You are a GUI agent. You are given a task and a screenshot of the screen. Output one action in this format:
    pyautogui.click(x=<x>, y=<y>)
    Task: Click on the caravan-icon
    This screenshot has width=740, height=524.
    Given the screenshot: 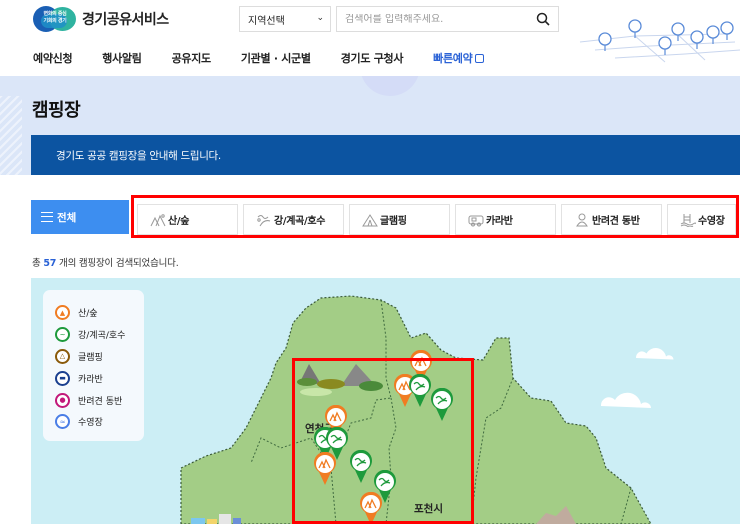 What is the action you would take?
    pyautogui.click(x=476, y=220)
    